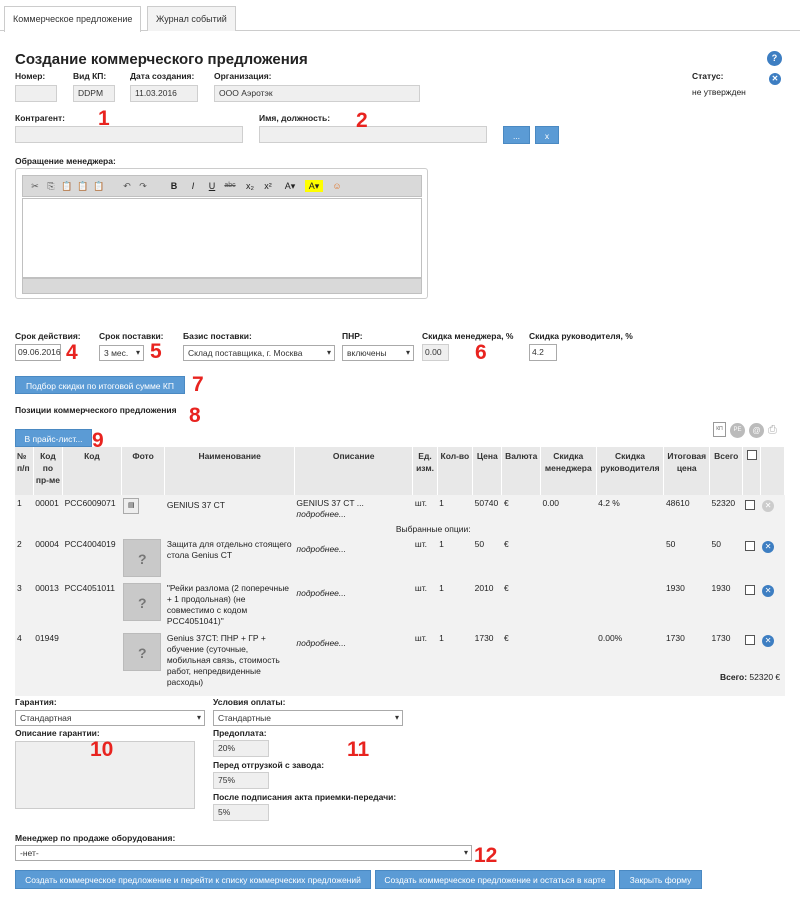  I want to click on organization-field: ООО Аэротэк, so click(317, 93).